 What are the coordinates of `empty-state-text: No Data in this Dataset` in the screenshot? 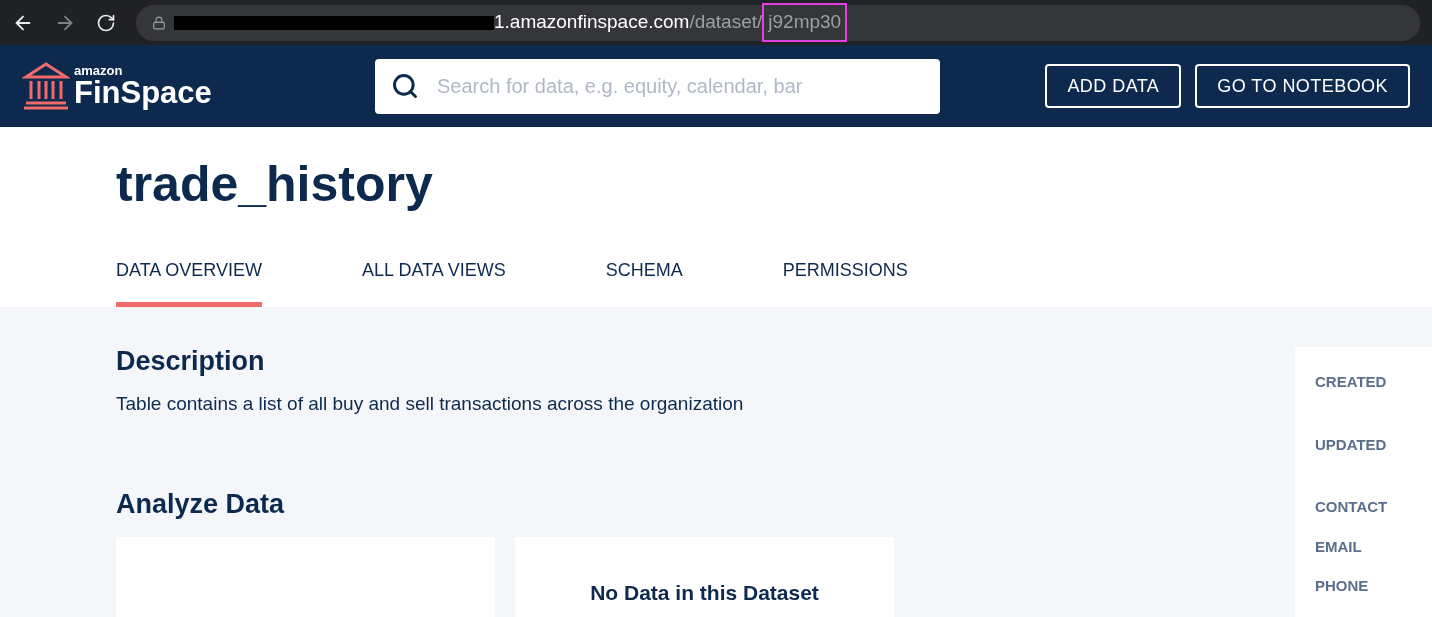 It's located at (704, 592).